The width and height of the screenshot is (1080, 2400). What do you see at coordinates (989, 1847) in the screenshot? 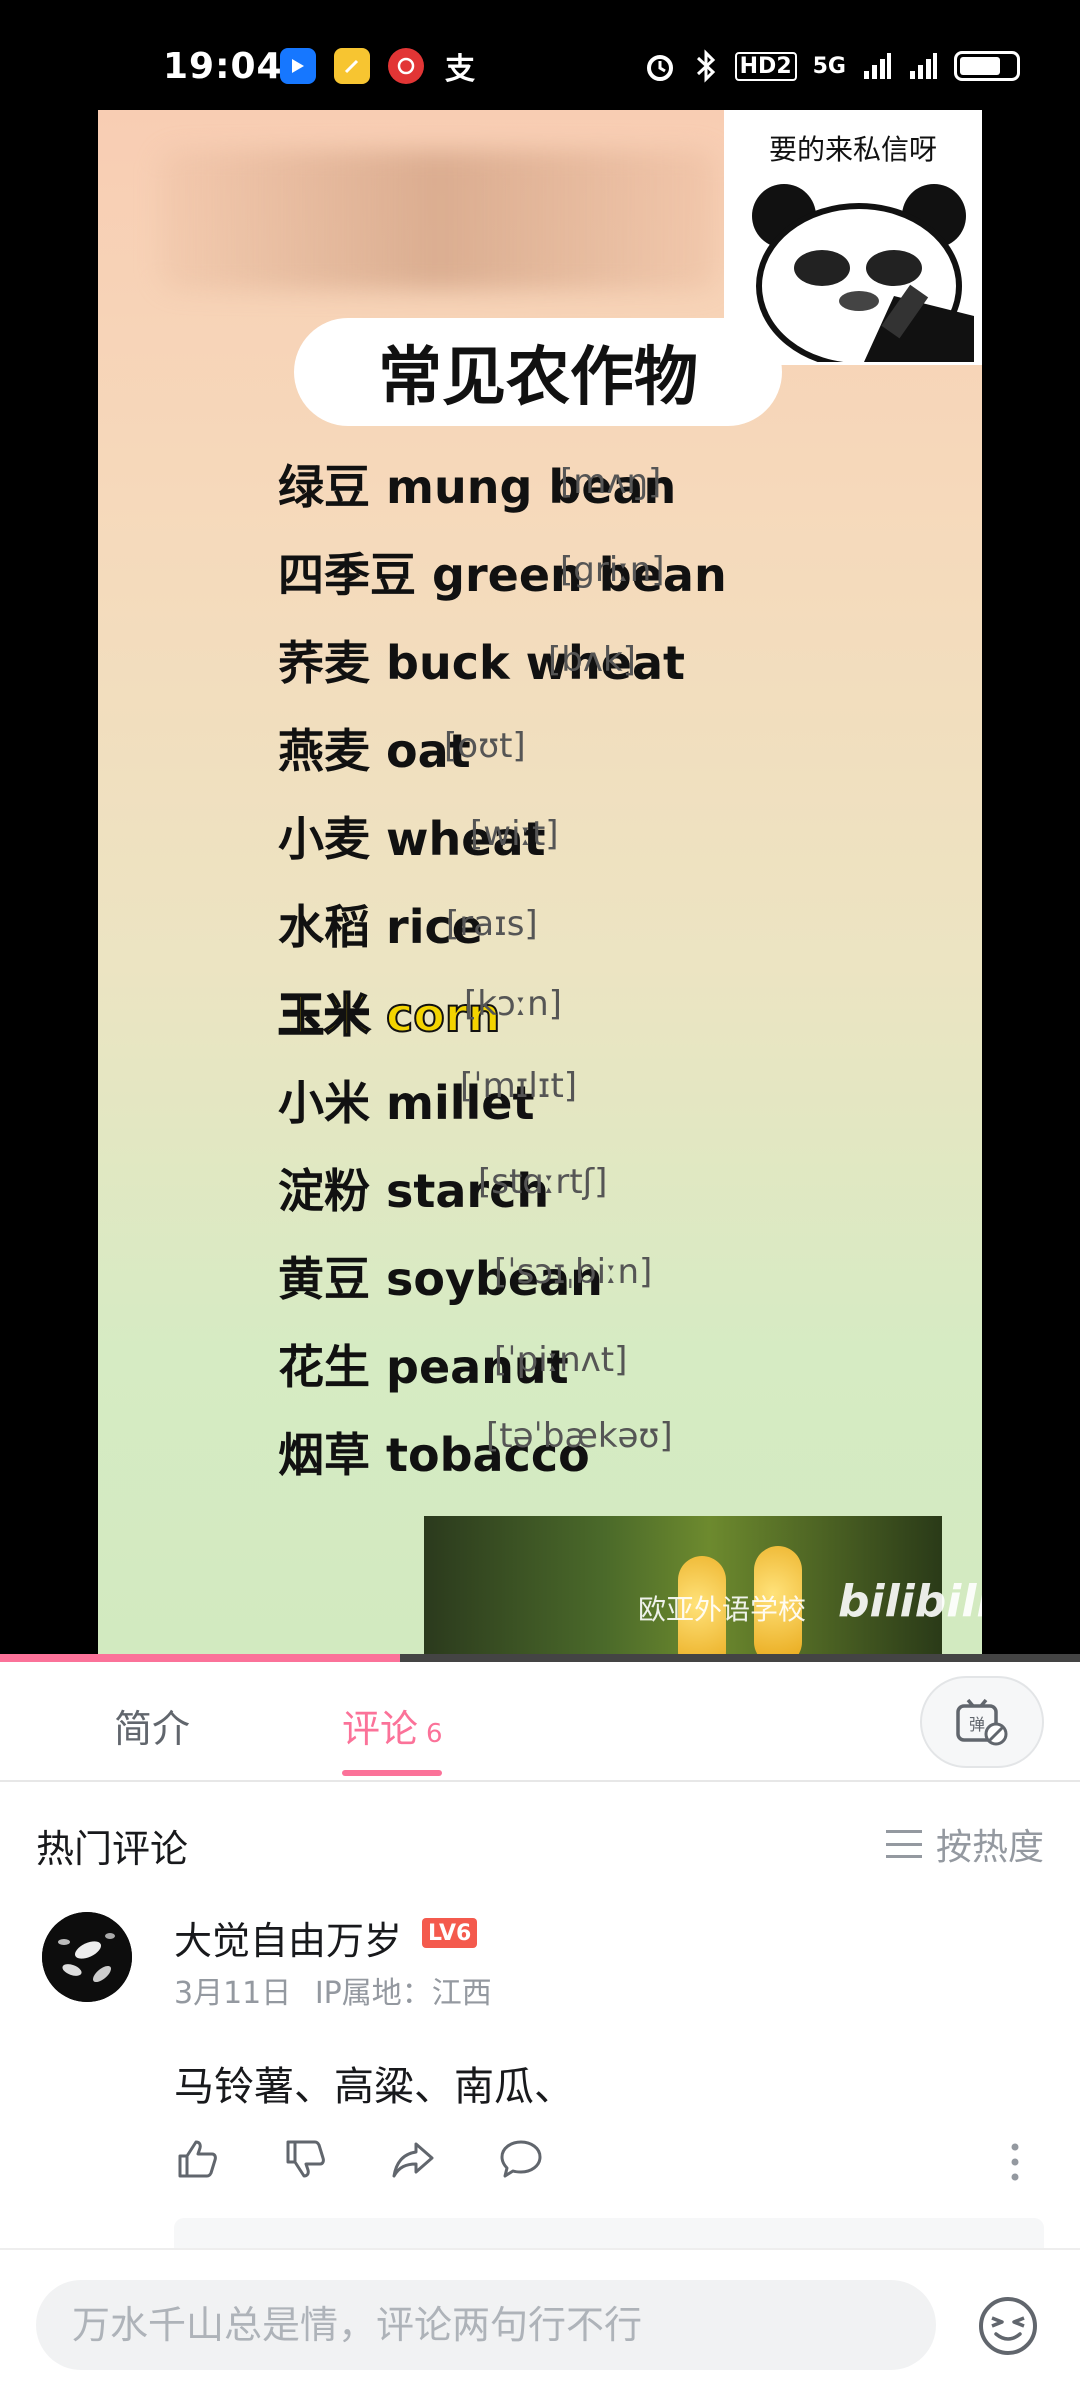
I see `sort-label: 按热度` at bounding box center [989, 1847].